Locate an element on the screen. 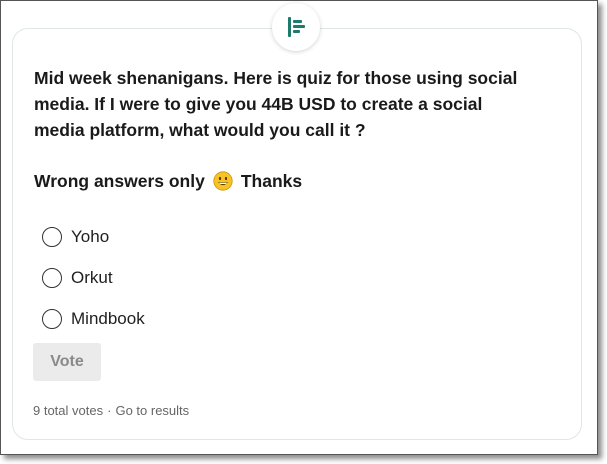  poll-option-yoho: Yoho is located at coordinates (93, 237).